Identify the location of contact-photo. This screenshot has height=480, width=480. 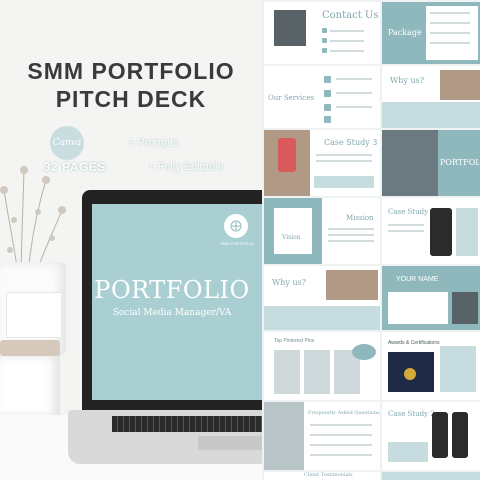
(290, 28).